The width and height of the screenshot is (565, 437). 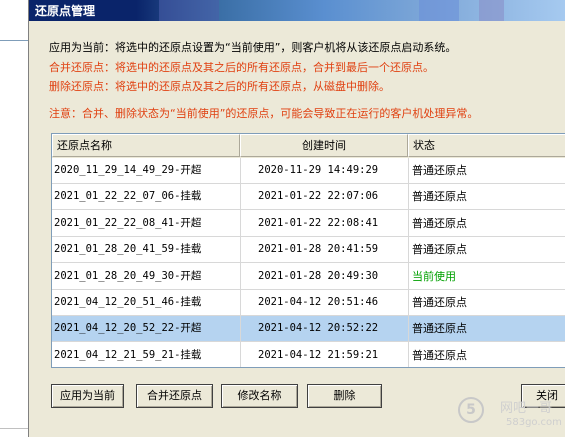 I want to click on restore-point-name: 2021_01_22_22_08_41-开超, so click(x=128, y=222).